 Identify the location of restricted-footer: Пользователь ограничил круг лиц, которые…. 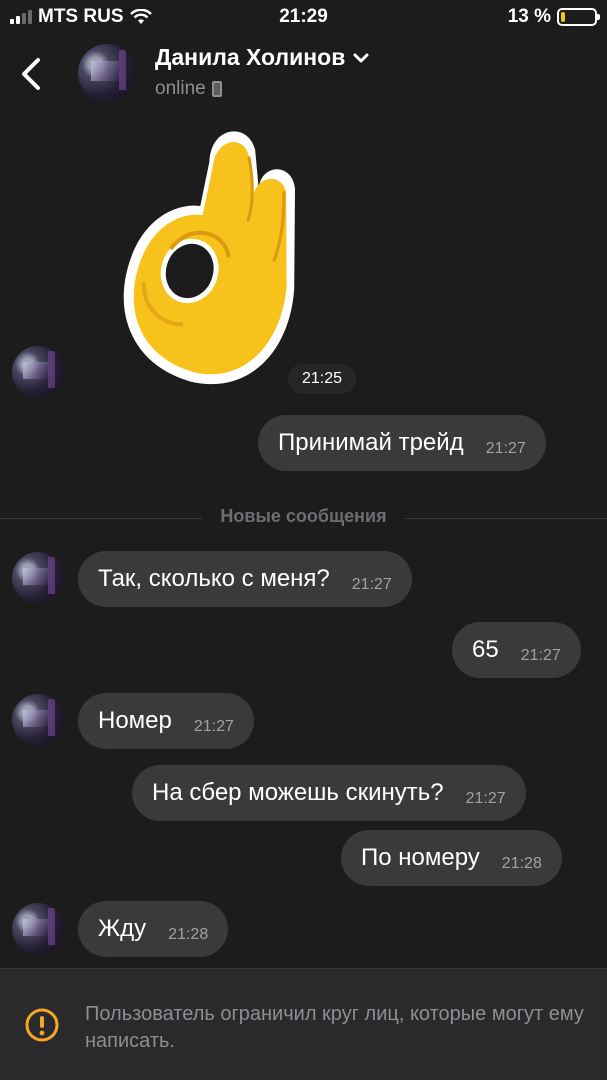
(303, 1024).